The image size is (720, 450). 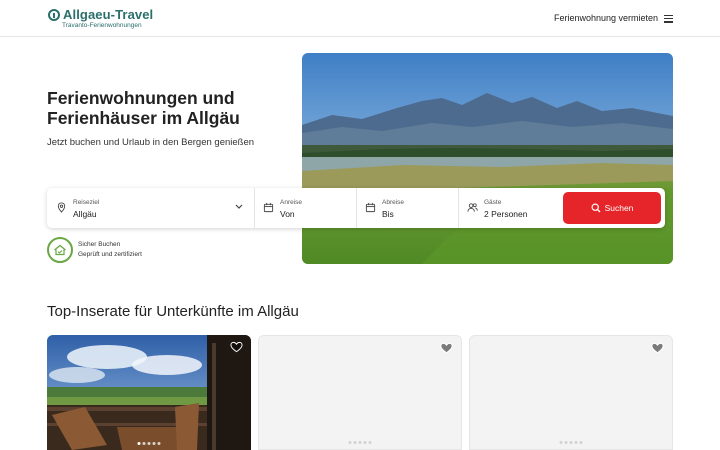 I want to click on hamburger-menu-icon, so click(x=668, y=19).